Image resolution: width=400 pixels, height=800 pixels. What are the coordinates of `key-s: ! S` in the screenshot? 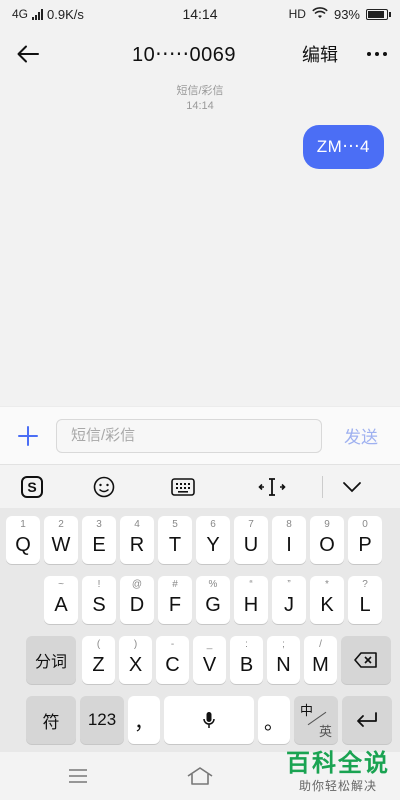 It's located at (99, 600).